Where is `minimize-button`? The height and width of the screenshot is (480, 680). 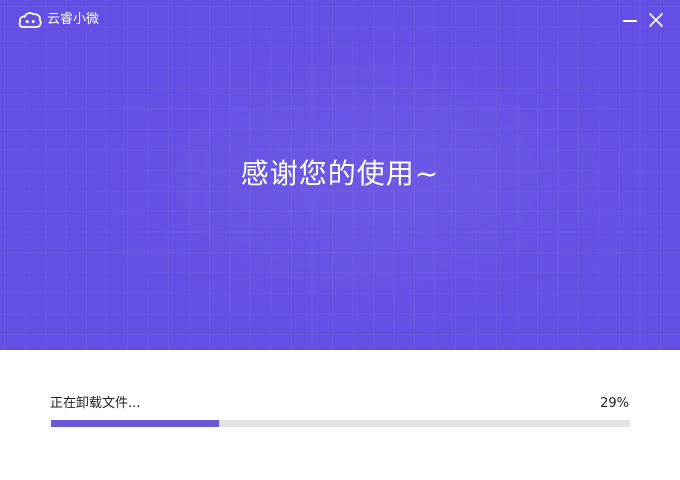 minimize-button is located at coordinates (630, 20).